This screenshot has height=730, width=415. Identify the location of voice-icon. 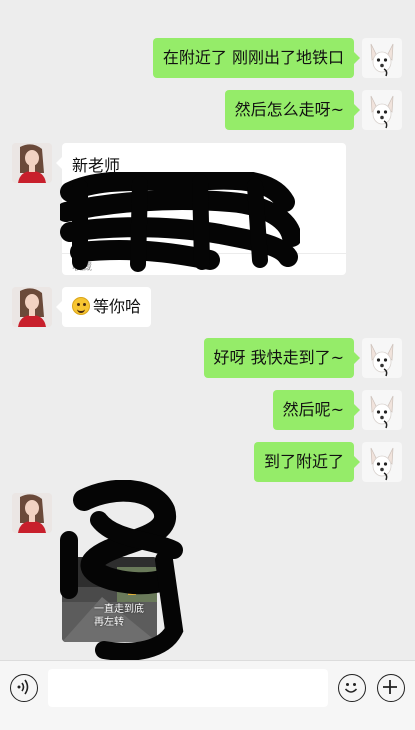
(23, 687).